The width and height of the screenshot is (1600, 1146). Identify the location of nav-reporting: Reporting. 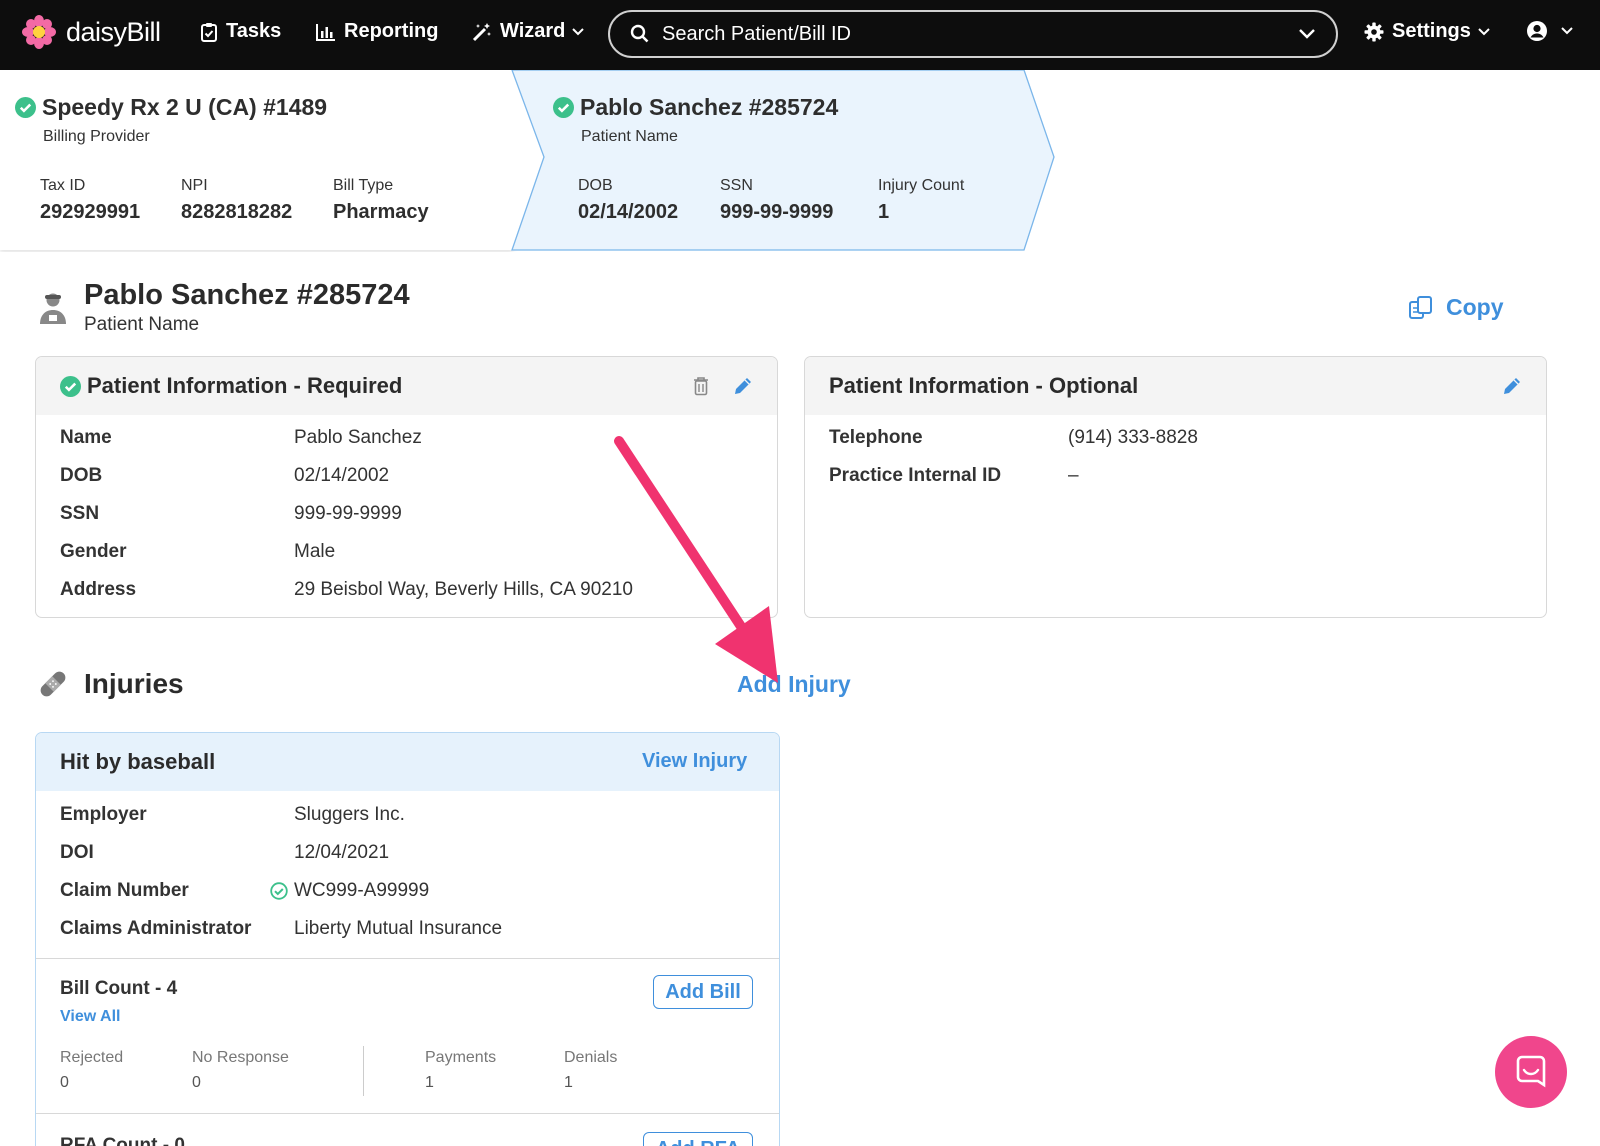
(377, 31).